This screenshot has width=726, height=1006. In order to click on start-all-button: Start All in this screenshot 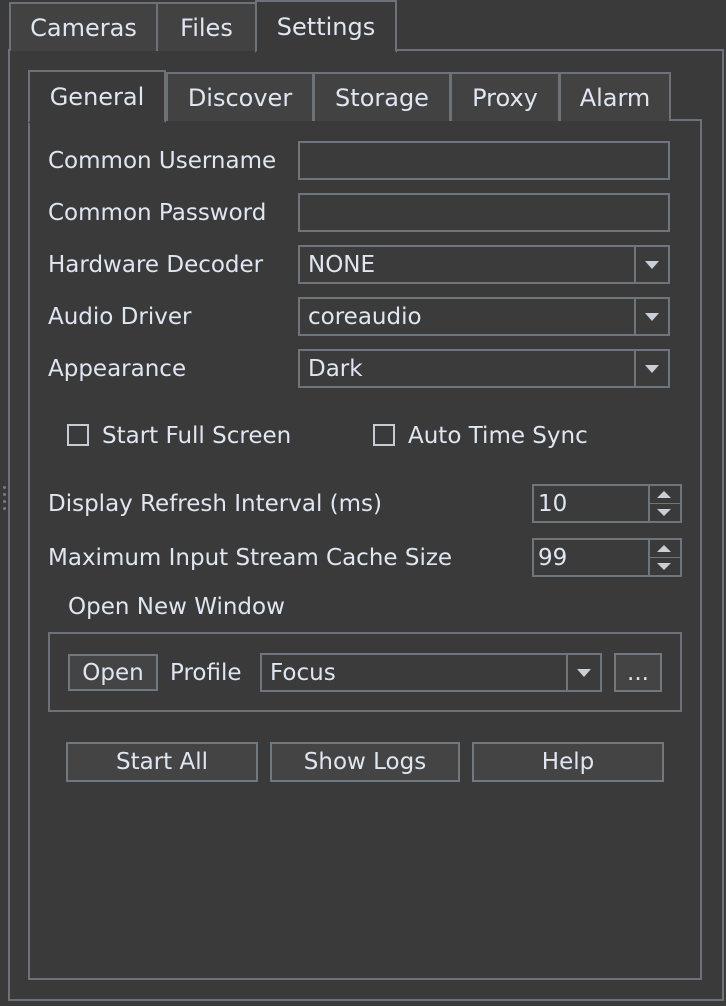, I will do `click(162, 762)`.